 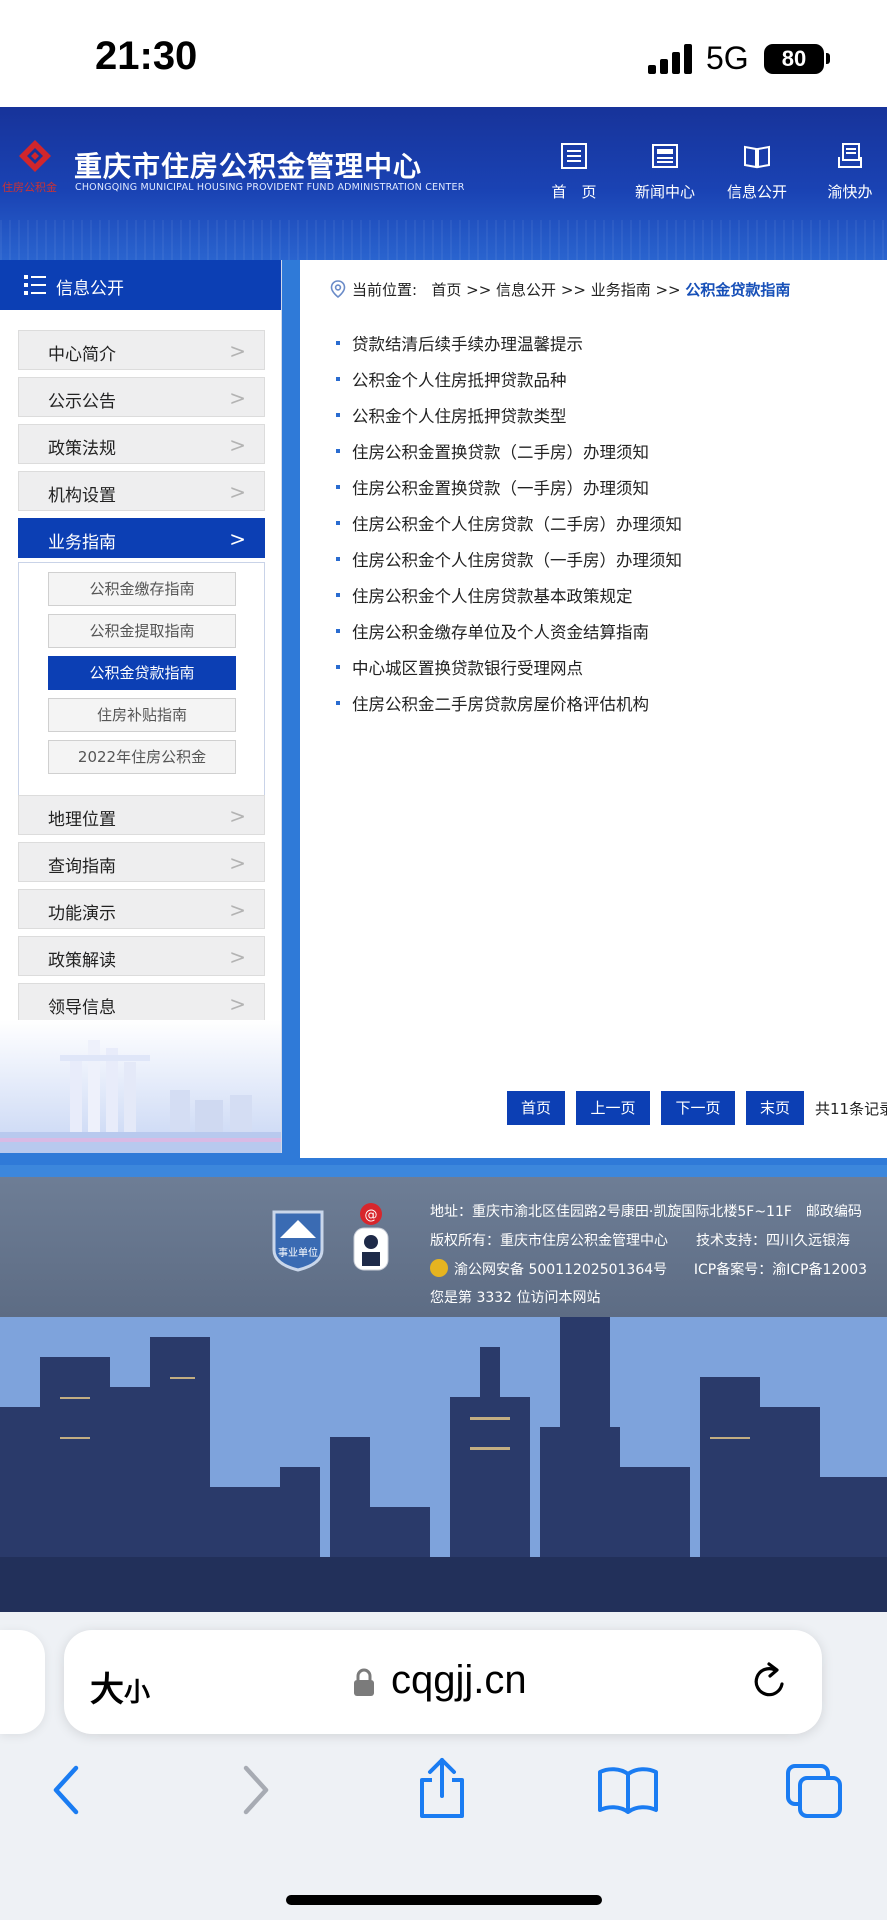 What do you see at coordinates (640, 1241) in the screenshot?
I see `footer-copyright: 版权所有：重庆市住房公积金管理中心 技术支持：四川久远银海` at bounding box center [640, 1241].